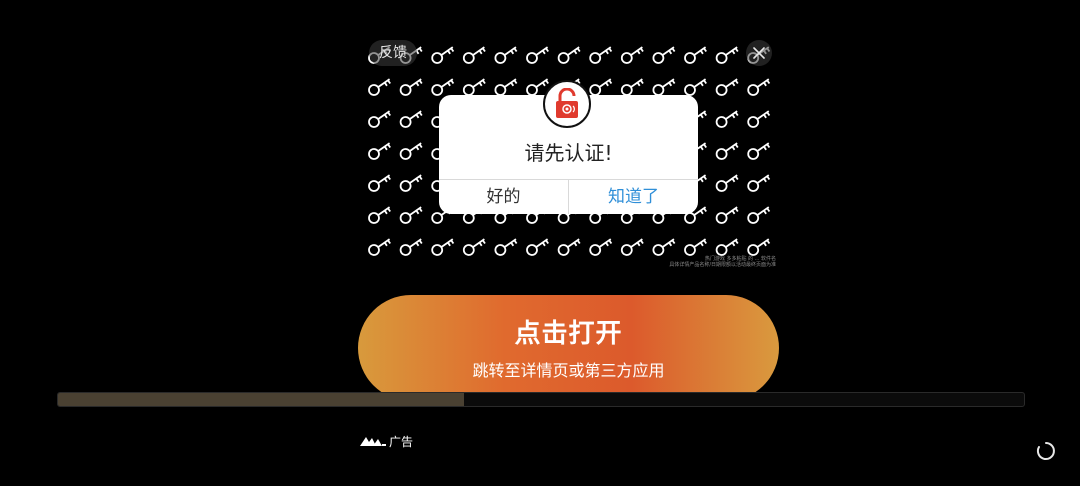 This screenshot has height=486, width=1080. What do you see at coordinates (1045, 451) in the screenshot?
I see `loading-spinner-icon` at bounding box center [1045, 451].